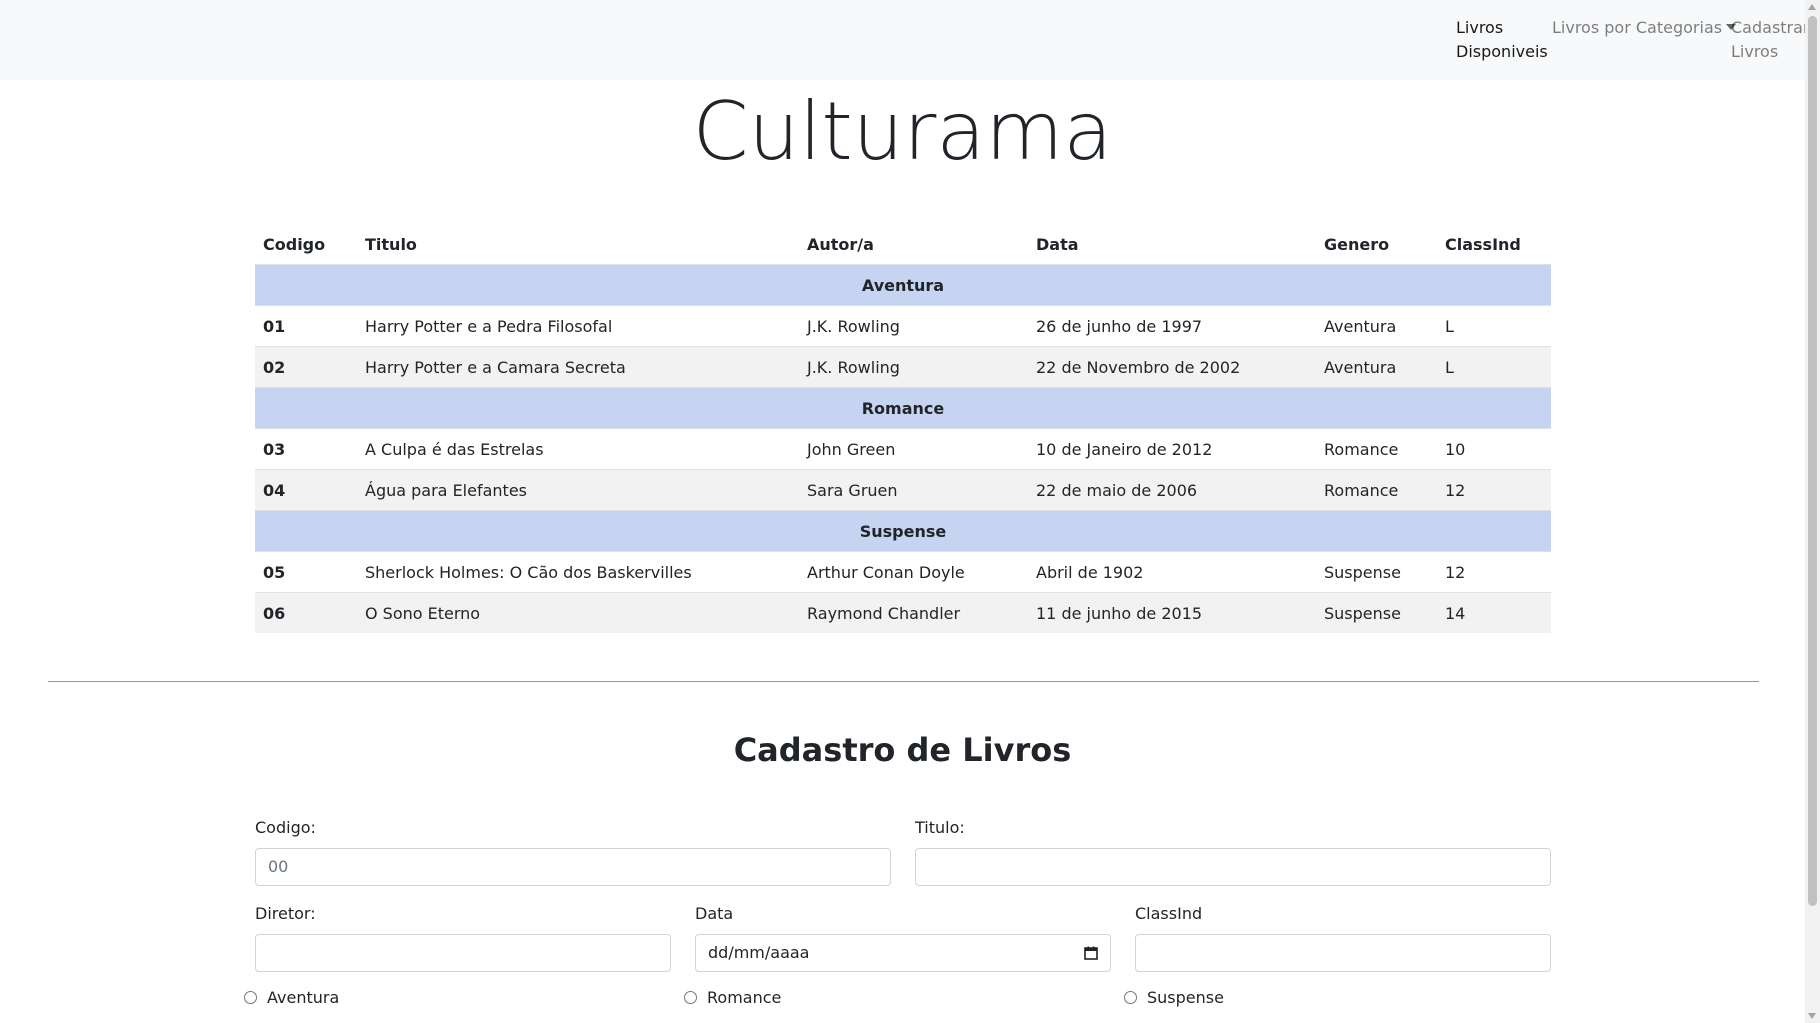 Image resolution: width=1820 pixels, height=1023 pixels. I want to click on column-header-autor: Autor/a, so click(913, 244).